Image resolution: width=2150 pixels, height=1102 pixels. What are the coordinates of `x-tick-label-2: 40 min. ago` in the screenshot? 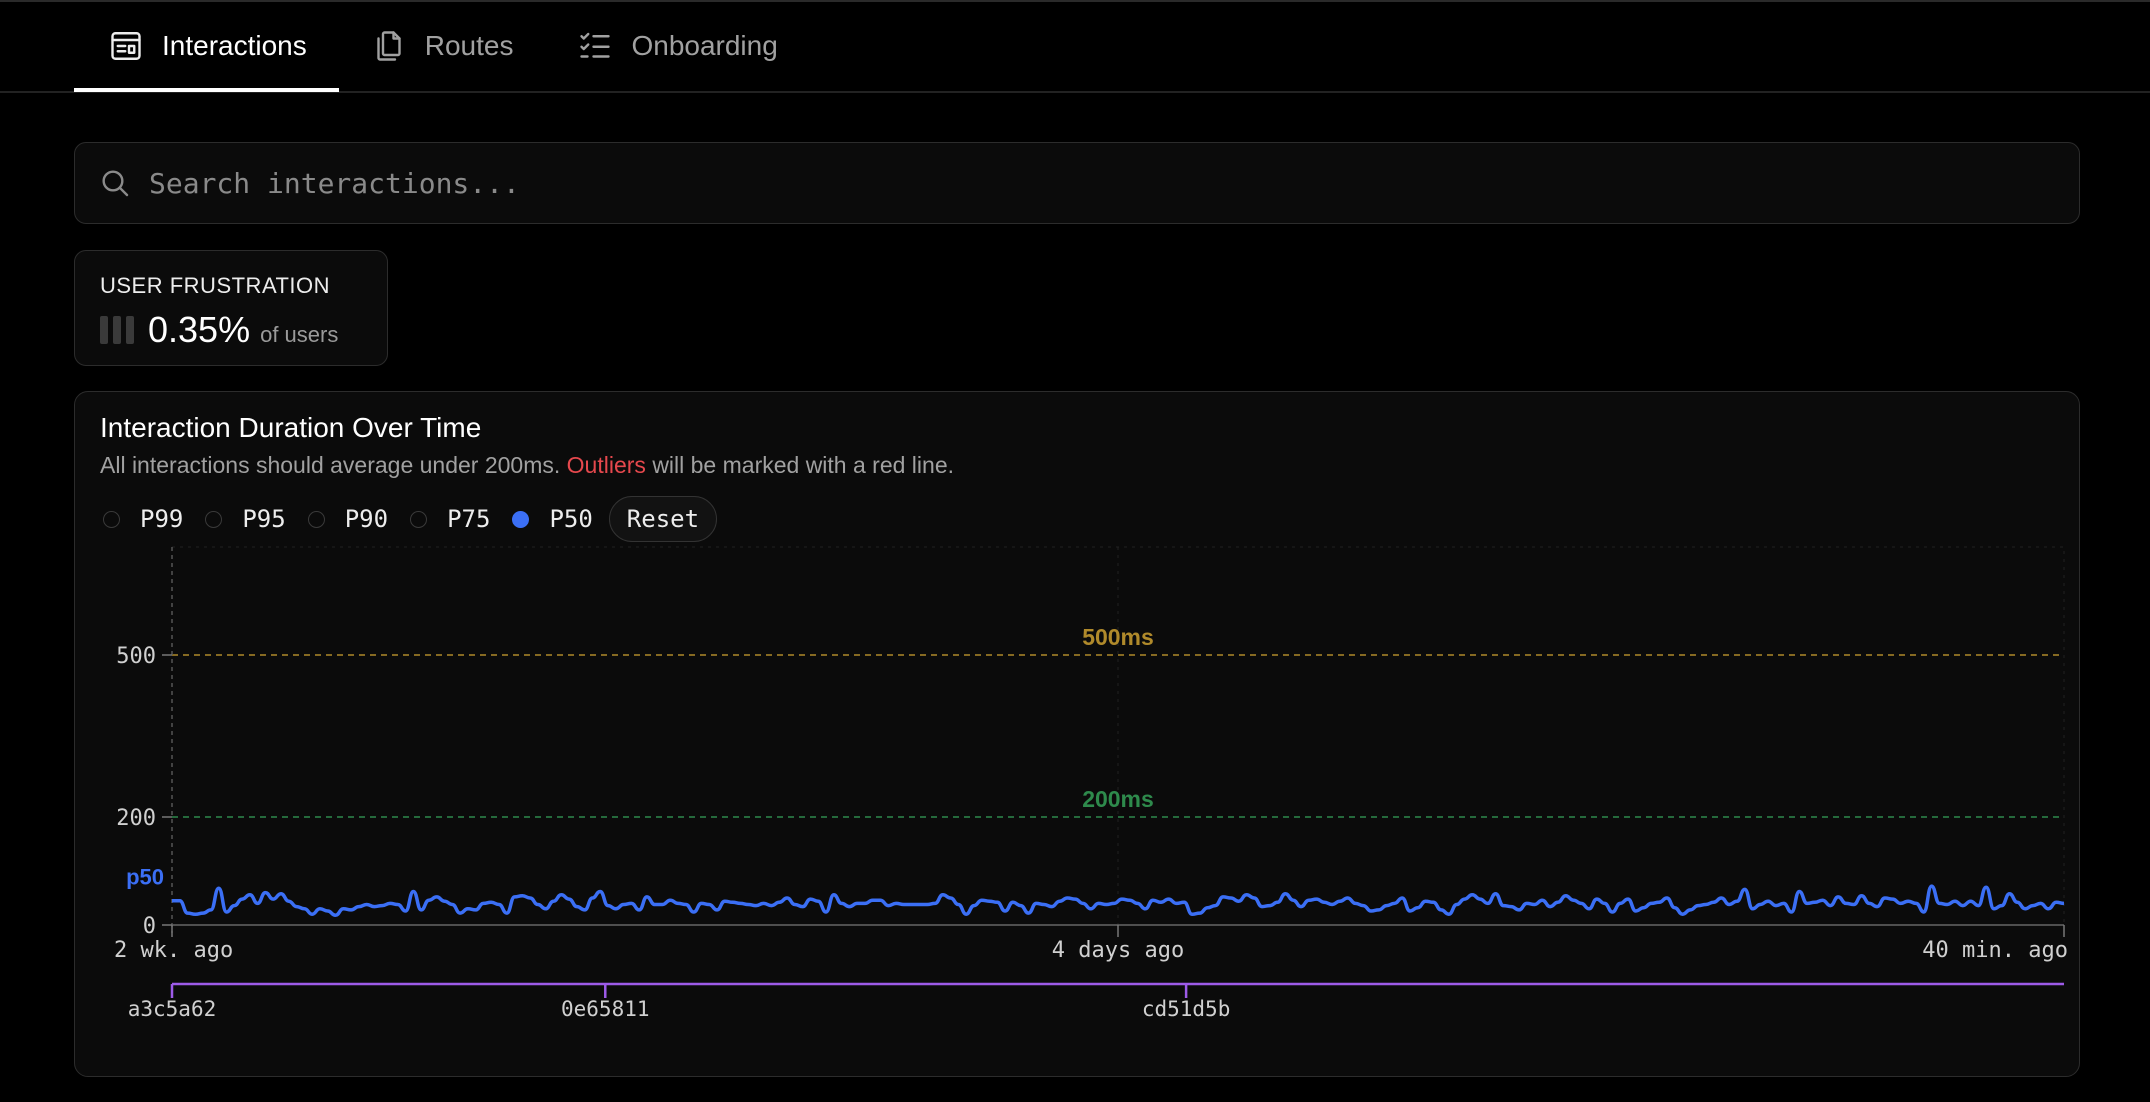 It's located at (1995, 950).